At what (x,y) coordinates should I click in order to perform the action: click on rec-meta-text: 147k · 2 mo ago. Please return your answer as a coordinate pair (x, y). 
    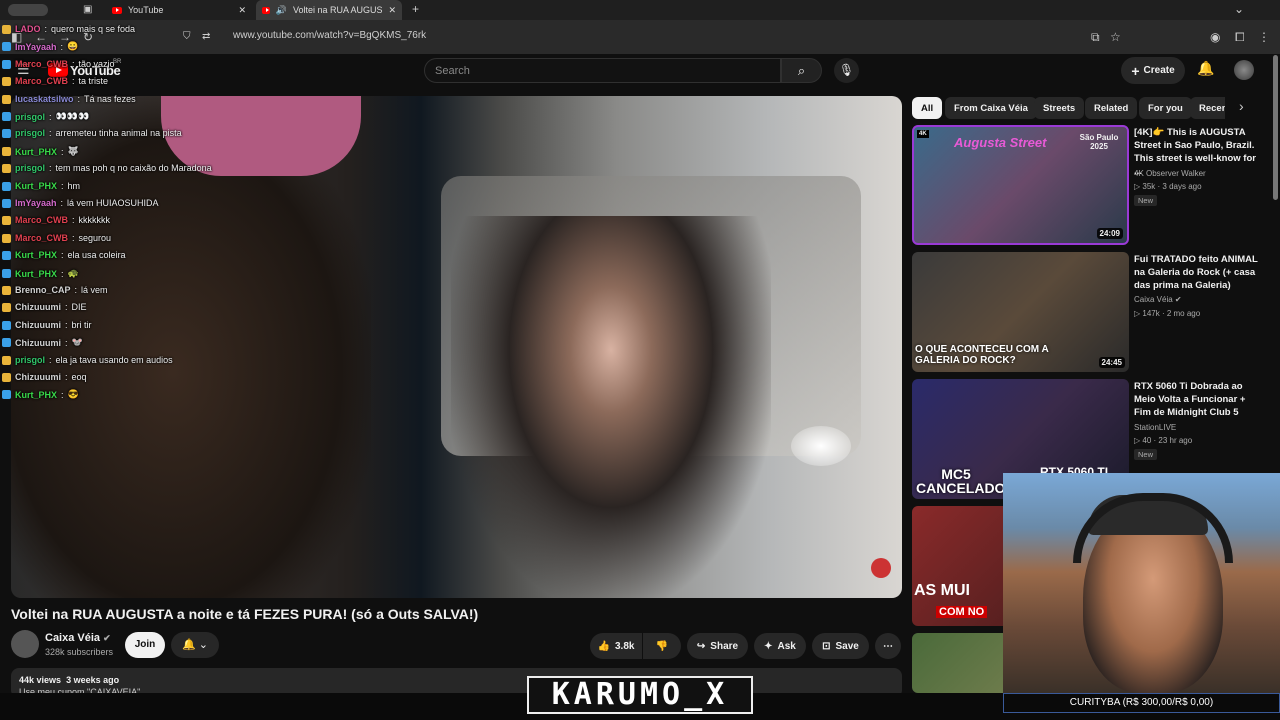
    Looking at the image, I should click on (1171, 313).